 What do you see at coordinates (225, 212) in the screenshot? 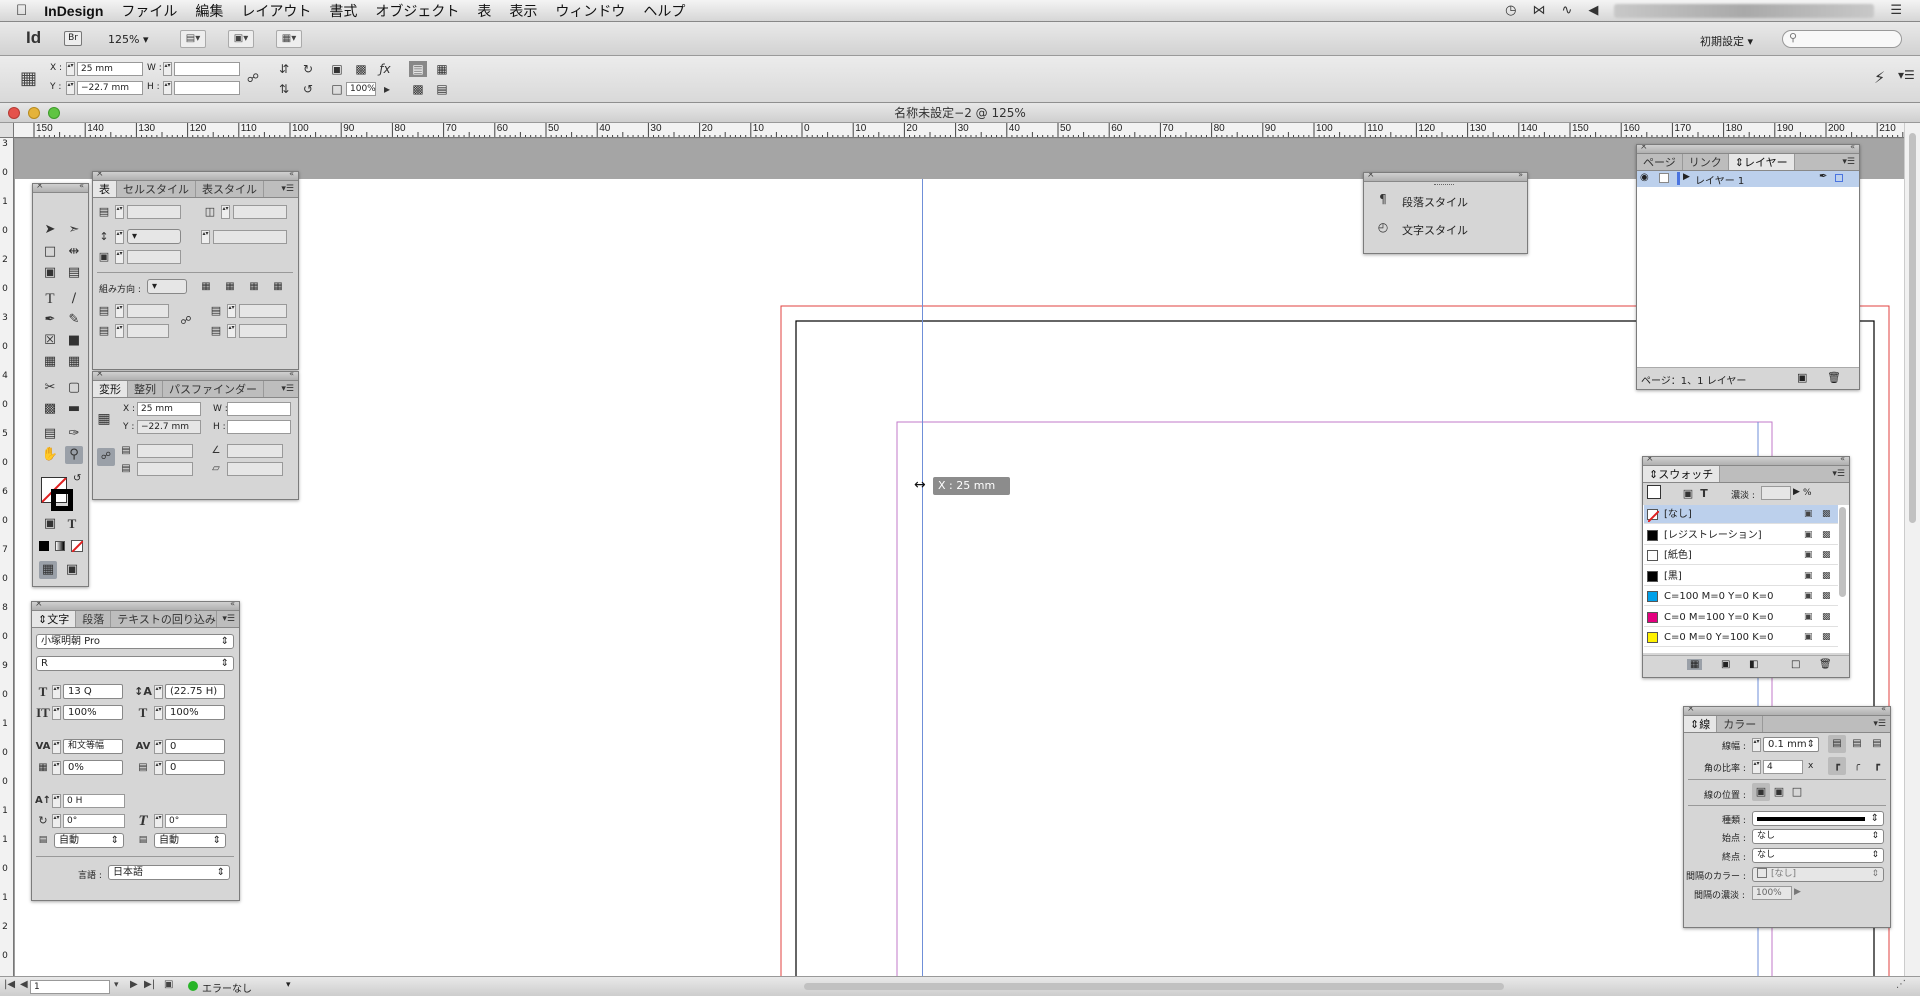
I see `columns-stepper: ▴▾` at bounding box center [225, 212].